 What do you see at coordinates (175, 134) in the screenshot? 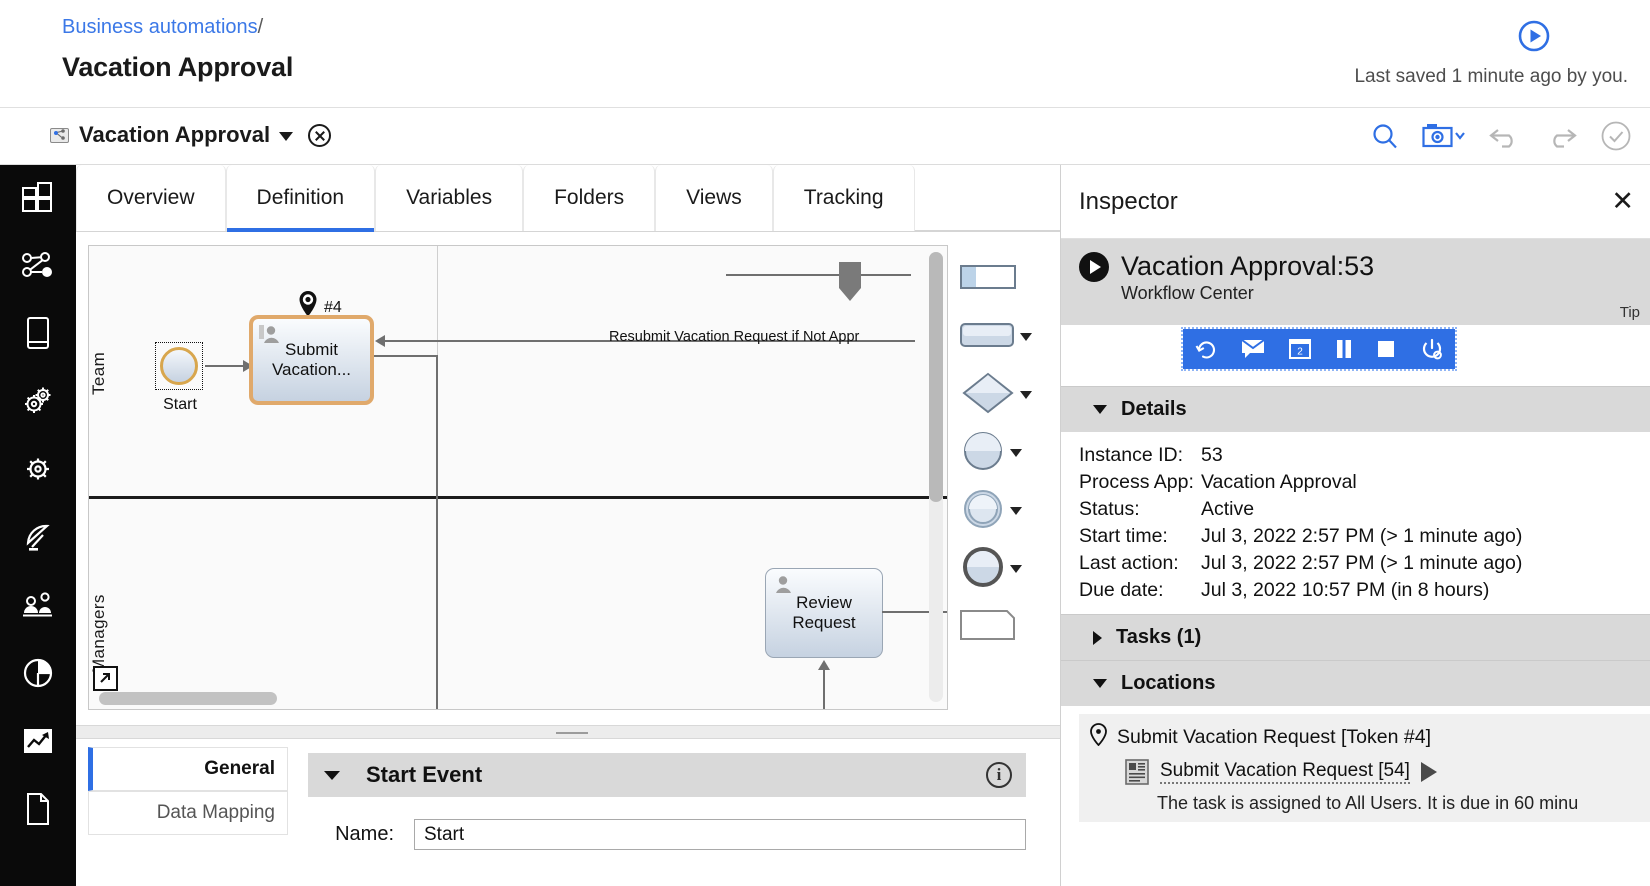
I see `process-tab-label: Vacation Approval` at bounding box center [175, 134].